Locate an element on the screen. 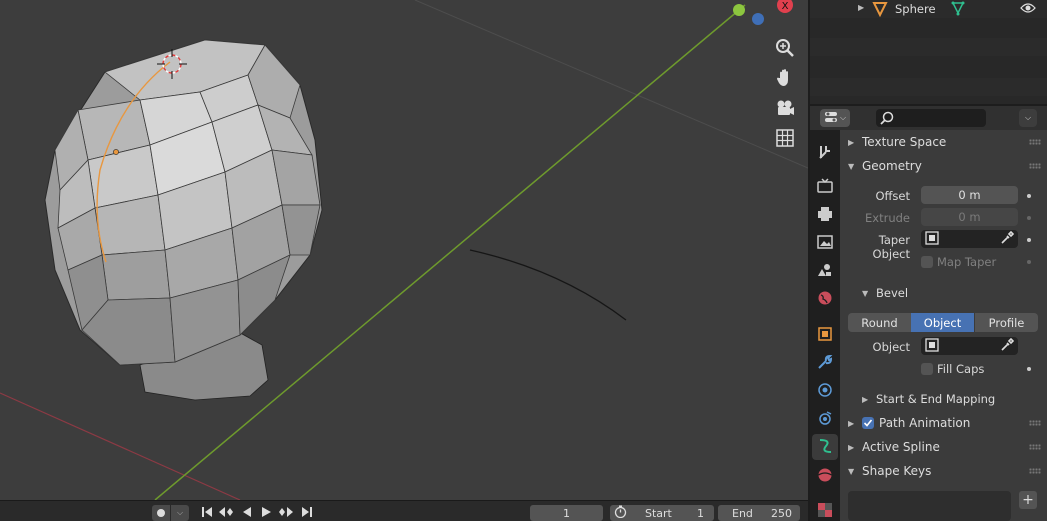 Image resolution: width=1047 pixels, height=521 pixels. properties-tabs is located at coordinates (825, 325).